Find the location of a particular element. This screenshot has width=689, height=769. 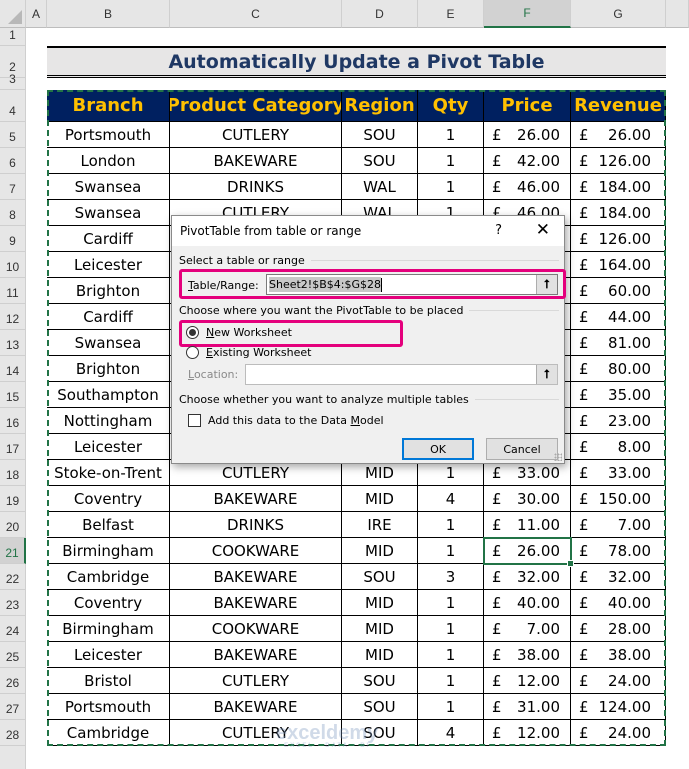

cell-revenue: £164.00 is located at coordinates (618, 265).